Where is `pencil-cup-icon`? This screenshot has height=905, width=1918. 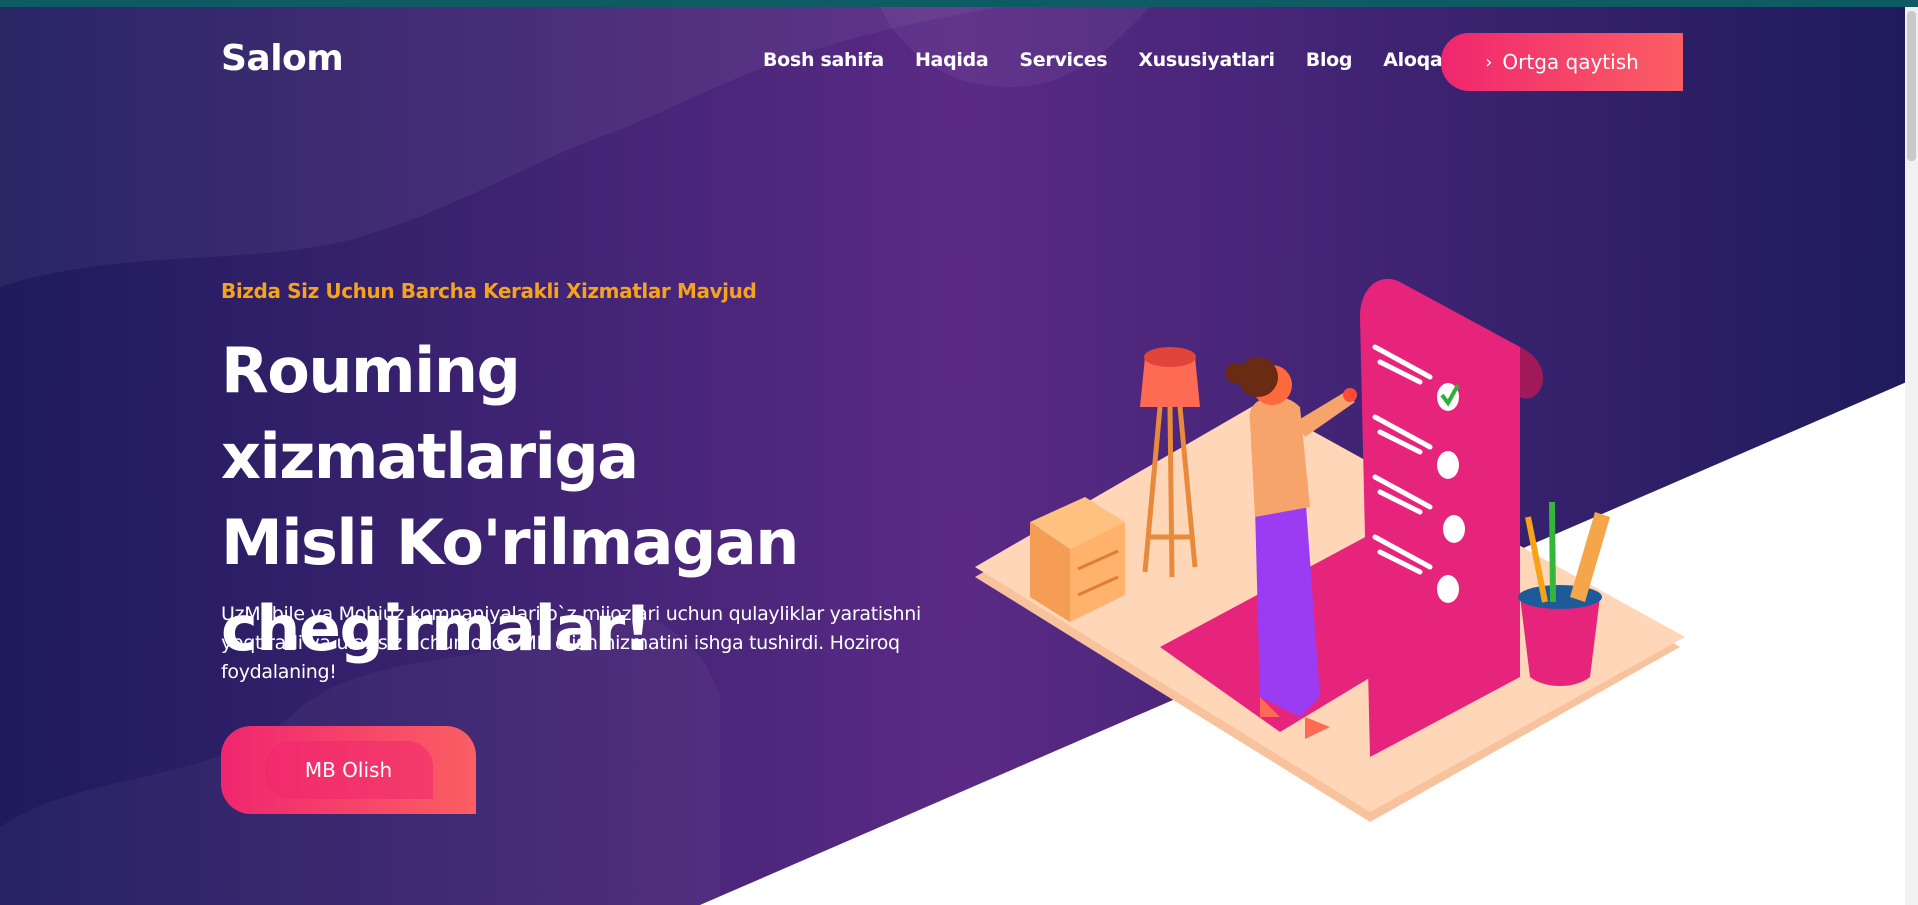 pencil-cup-icon is located at coordinates (1560, 641).